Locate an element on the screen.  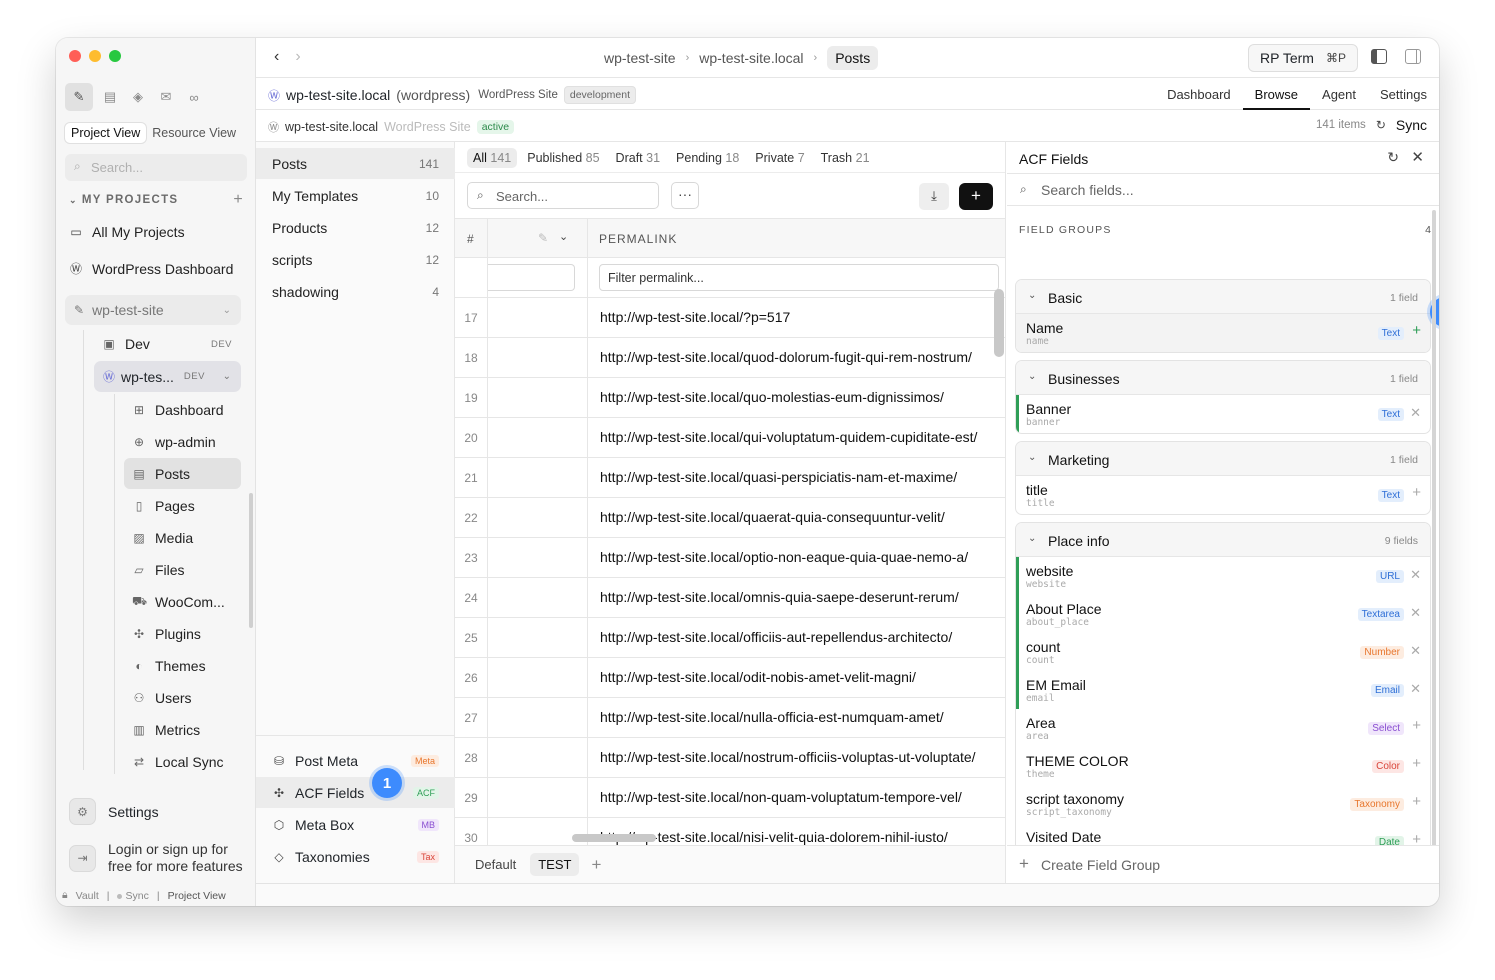
binoculars-icon: ∞ is located at coordinates (194, 97).